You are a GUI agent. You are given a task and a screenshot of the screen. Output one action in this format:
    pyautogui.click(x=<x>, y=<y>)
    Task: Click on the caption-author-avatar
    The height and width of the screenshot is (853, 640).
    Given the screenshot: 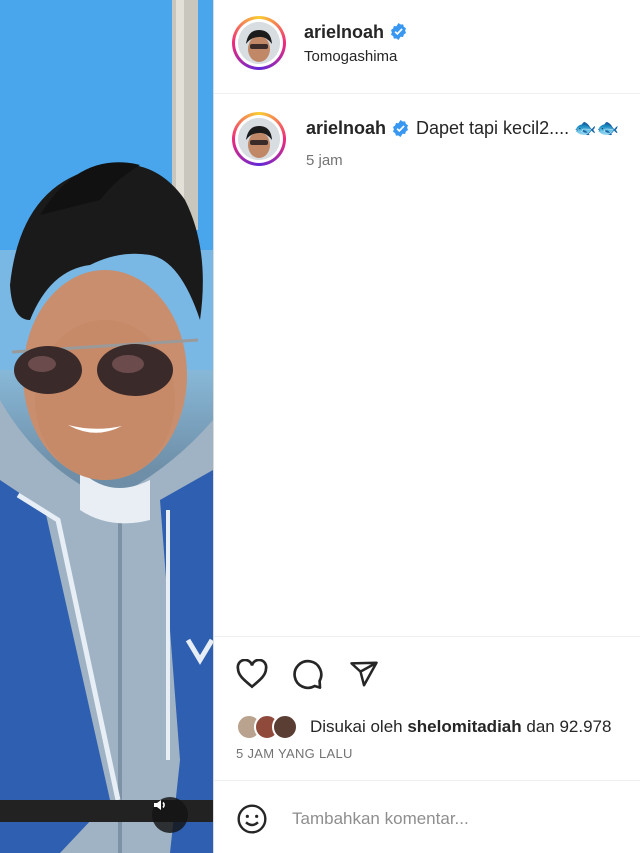 What is the action you would take?
    pyautogui.click(x=259, y=139)
    